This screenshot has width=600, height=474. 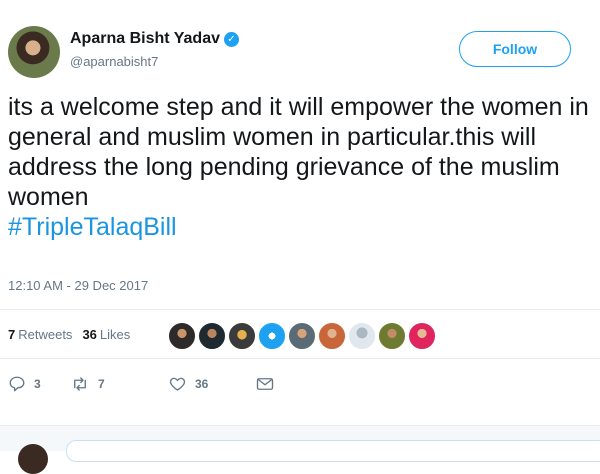 I want to click on retweet-count: 7, so click(x=101, y=384).